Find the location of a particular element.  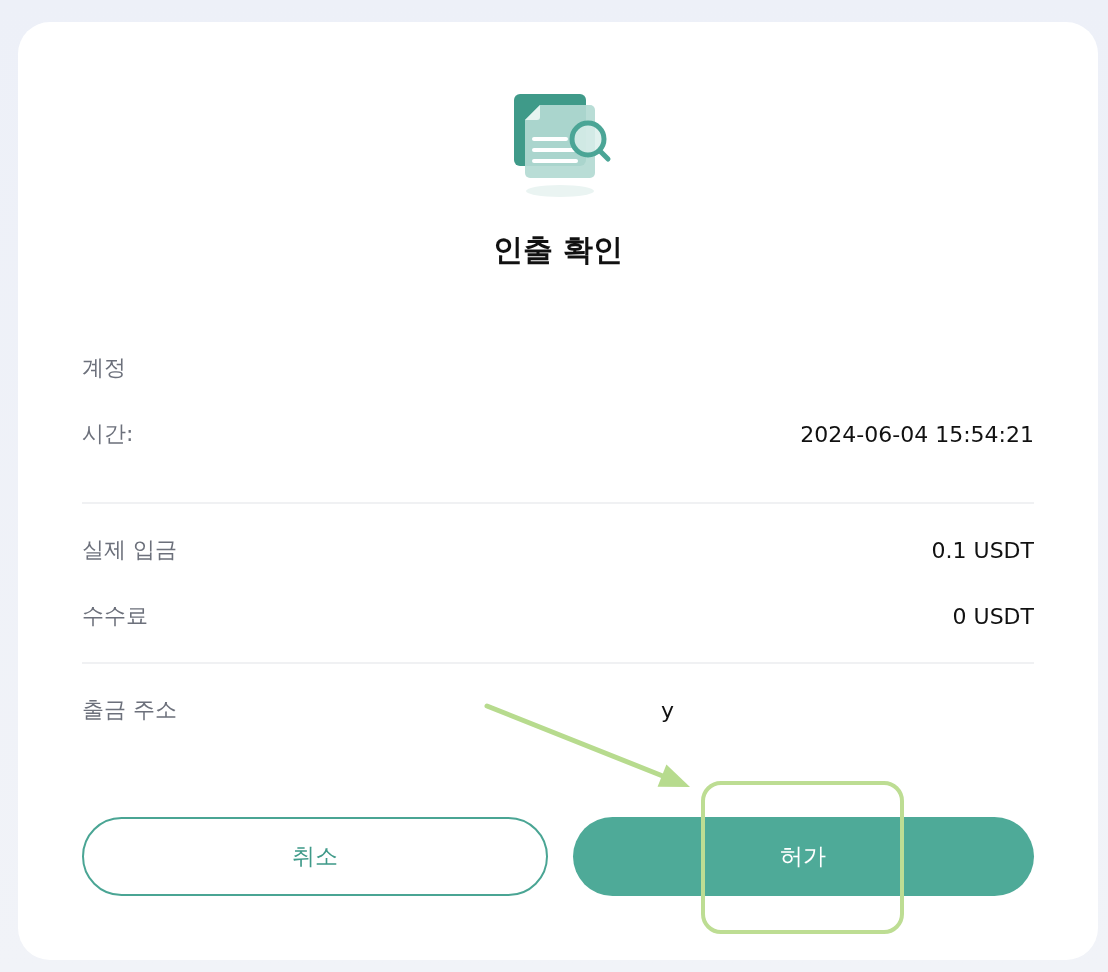

field-label: 시간: is located at coordinates (108, 434).